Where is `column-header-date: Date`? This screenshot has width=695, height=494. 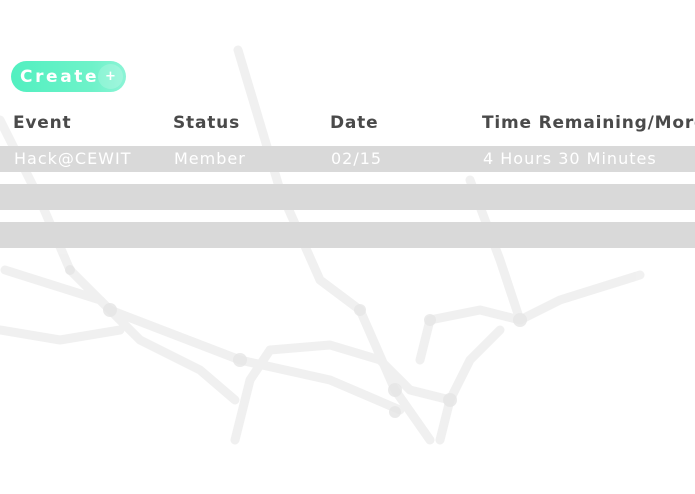 column-header-date: Date is located at coordinates (354, 123).